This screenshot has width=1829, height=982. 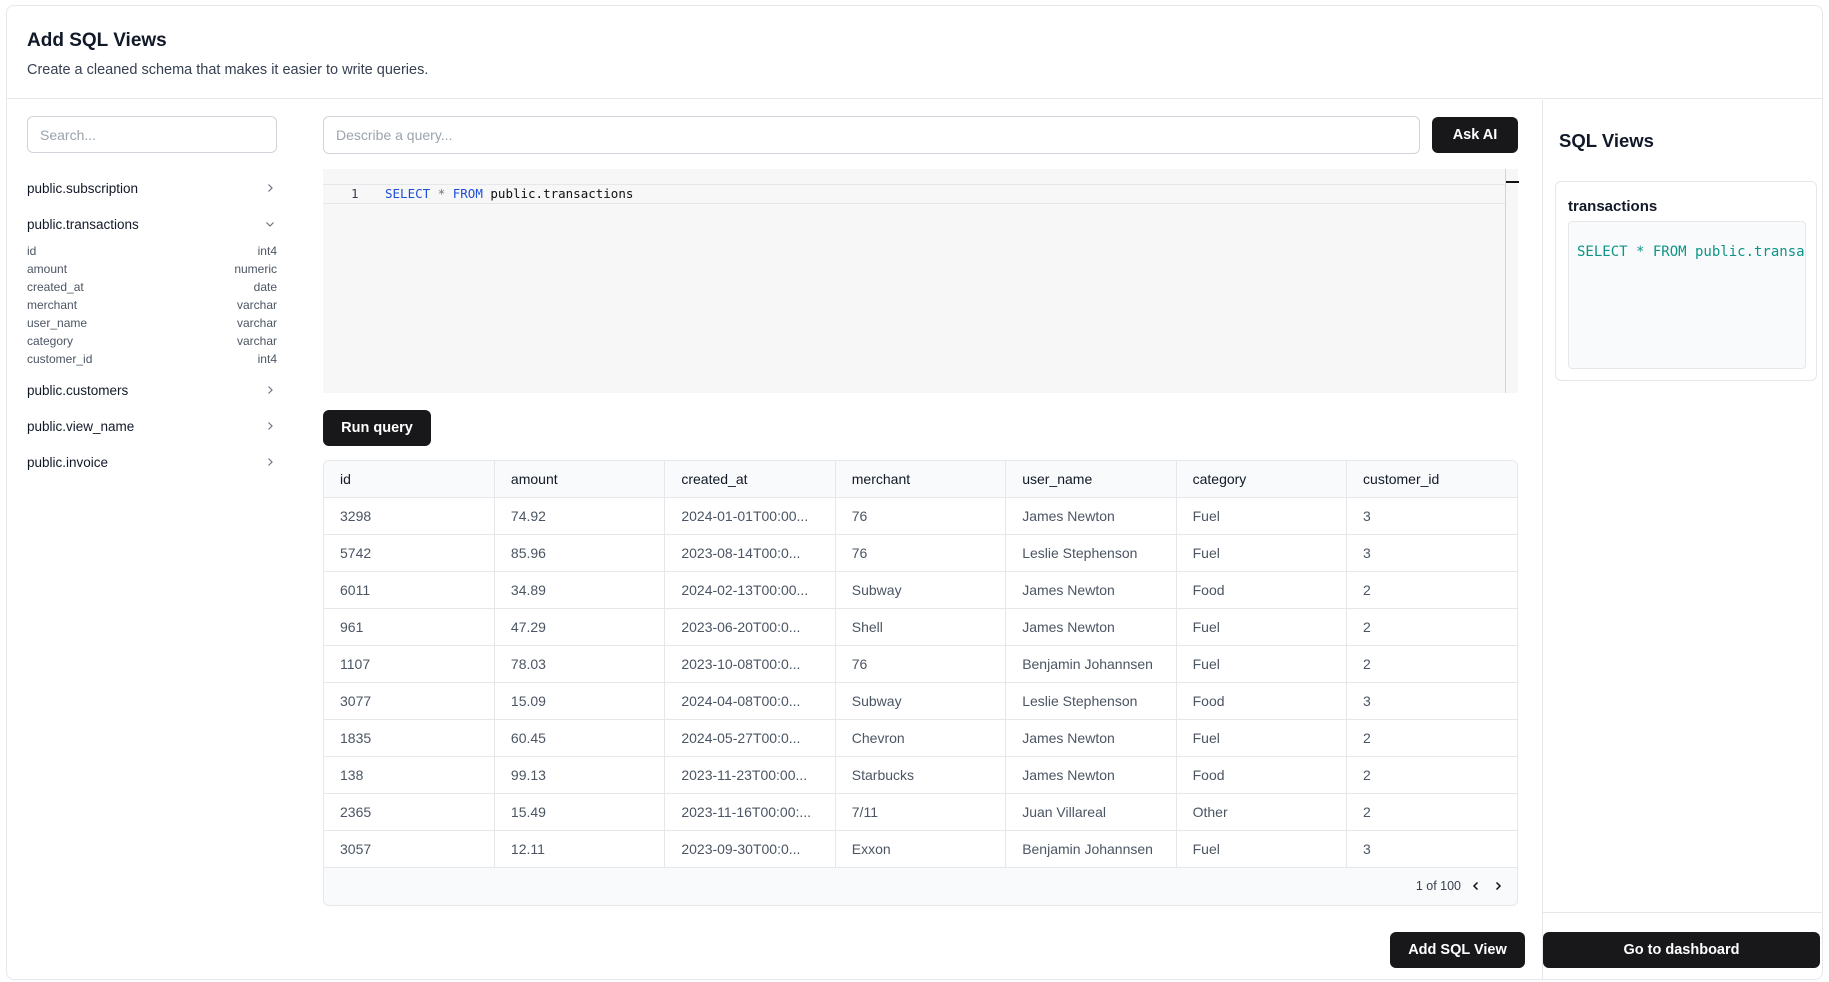 I want to click on sql-editor: 1 SELECT * FROM public.transactions, so click(x=921, y=281).